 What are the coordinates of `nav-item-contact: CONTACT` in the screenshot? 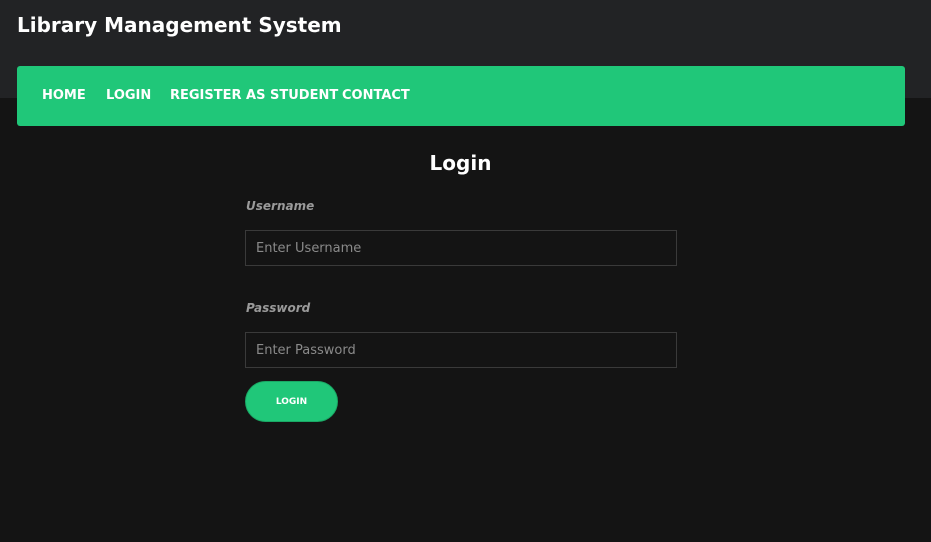 It's located at (376, 95).